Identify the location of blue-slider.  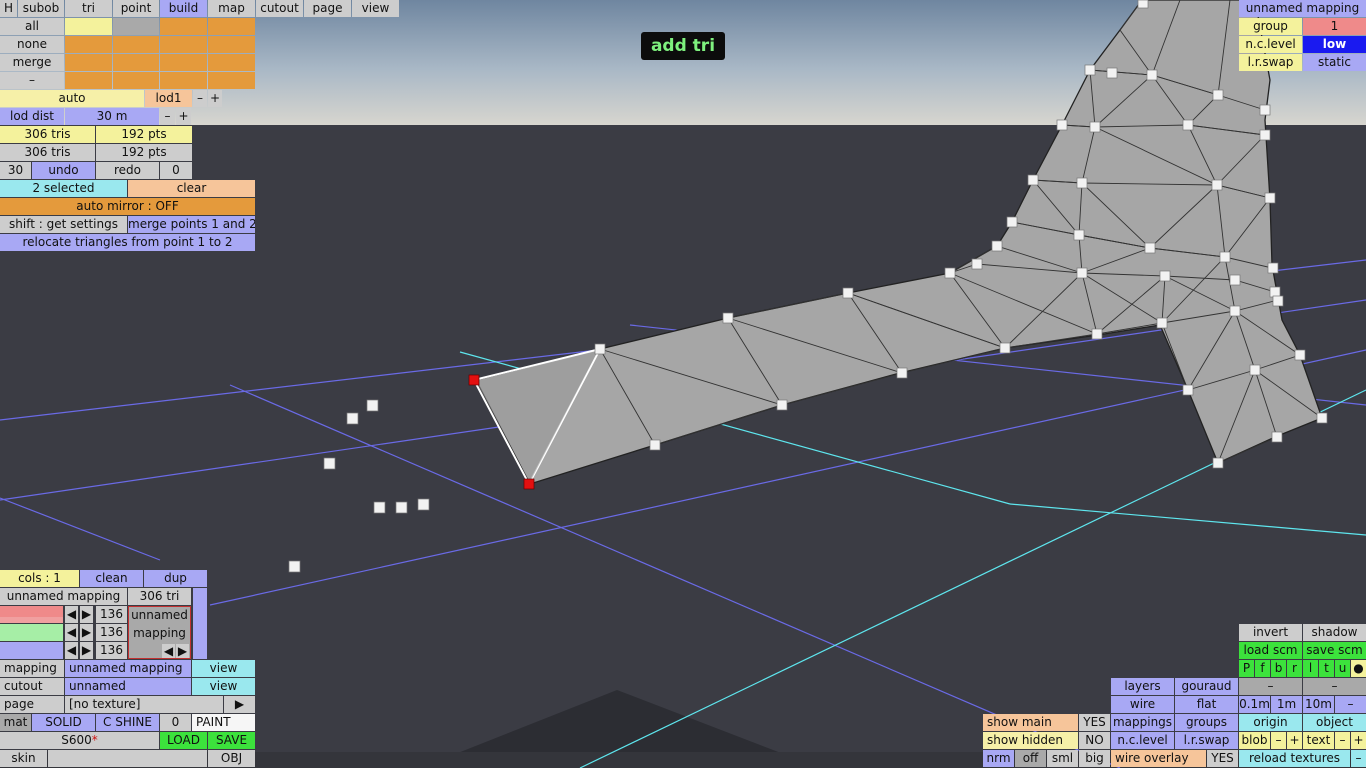
(31, 650).